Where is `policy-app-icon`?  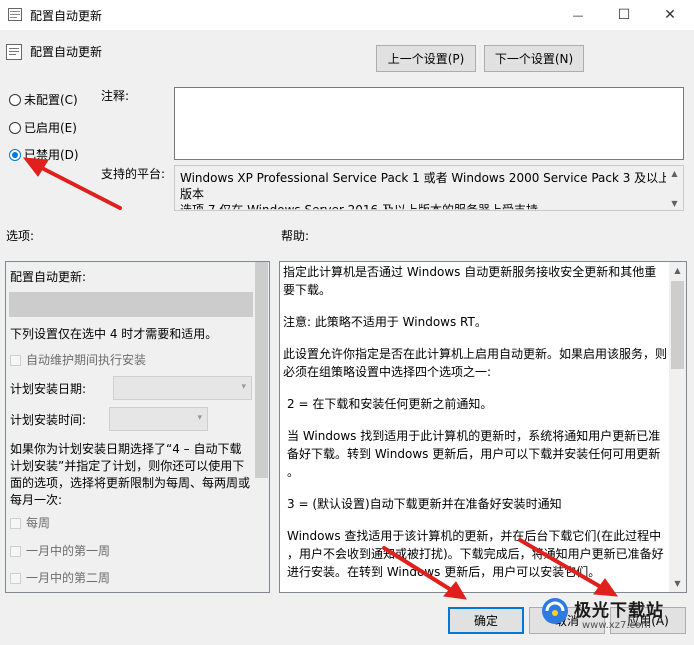
policy-app-icon is located at coordinates (15, 14).